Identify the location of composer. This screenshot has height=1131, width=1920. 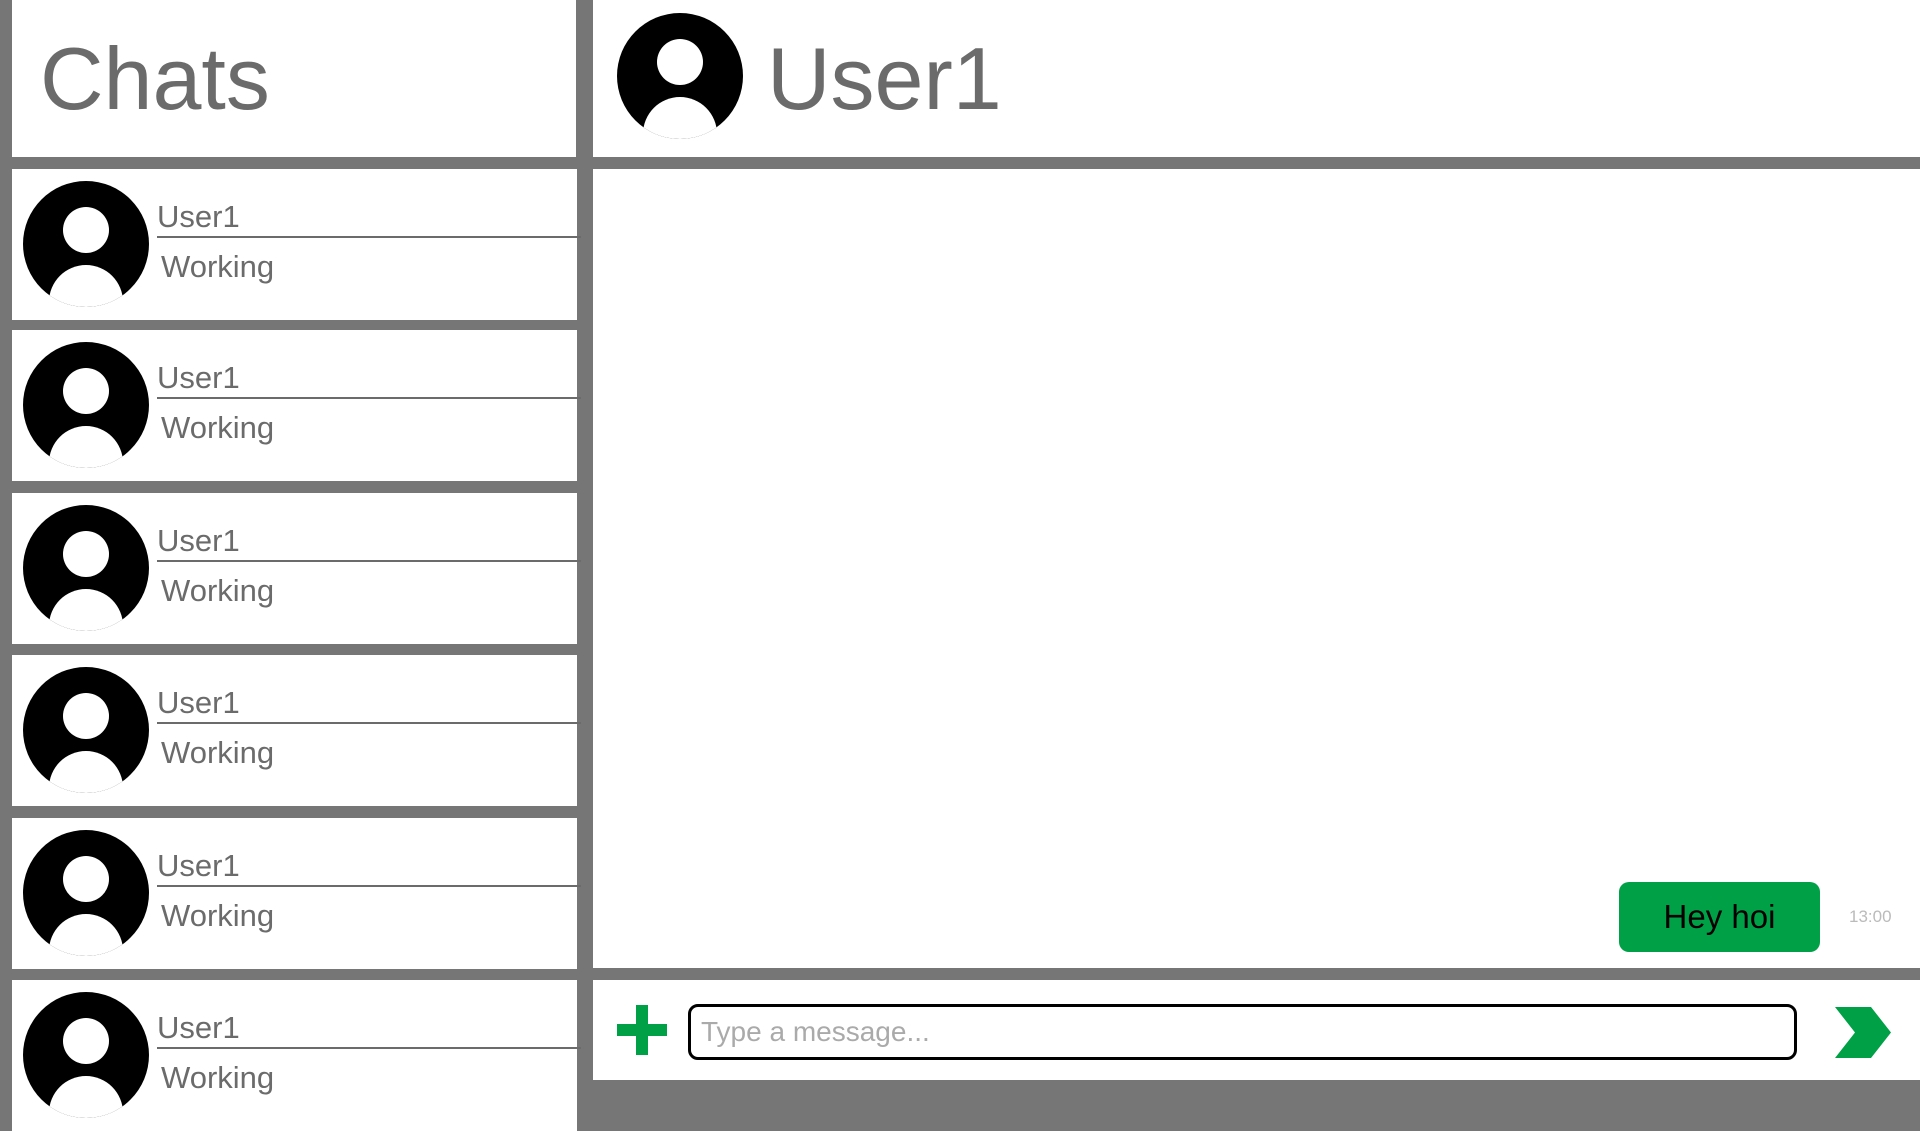
(1256, 1030).